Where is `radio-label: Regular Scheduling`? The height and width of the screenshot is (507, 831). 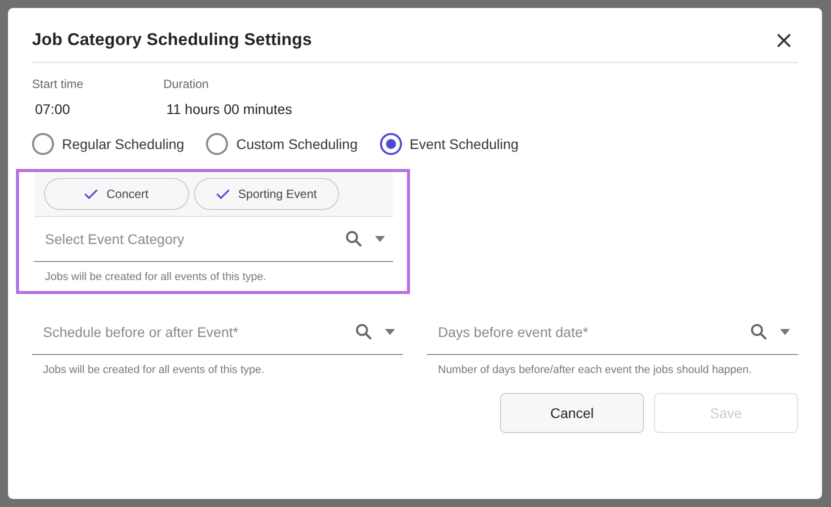 radio-label: Regular Scheduling is located at coordinates (123, 144).